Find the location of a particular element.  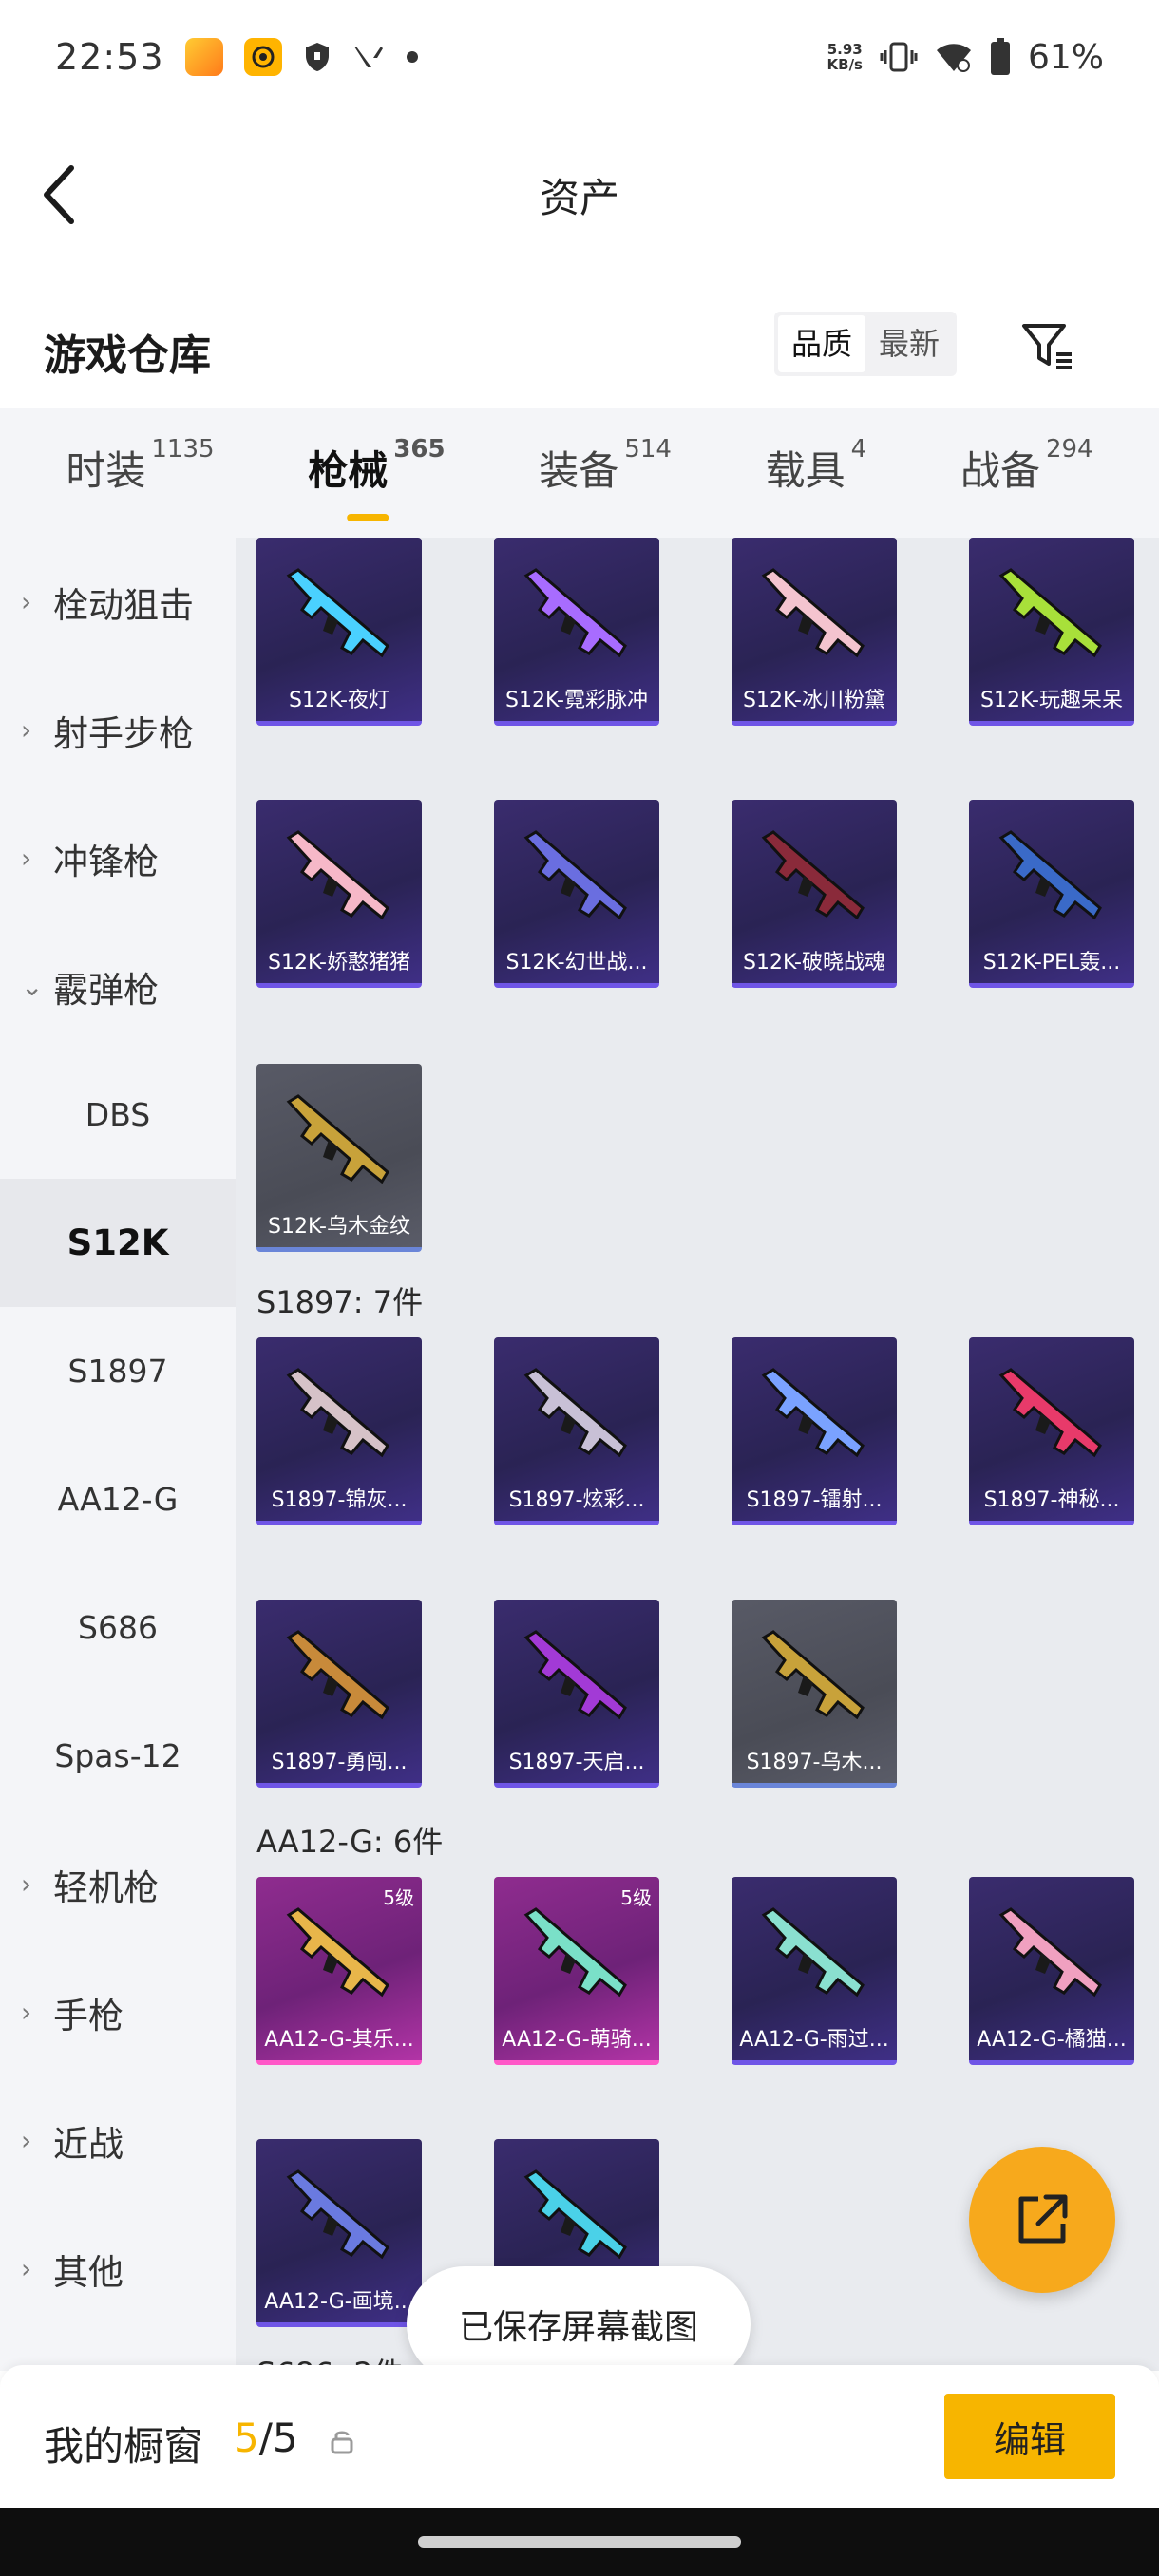

battery-icon is located at coordinates (1000, 56).